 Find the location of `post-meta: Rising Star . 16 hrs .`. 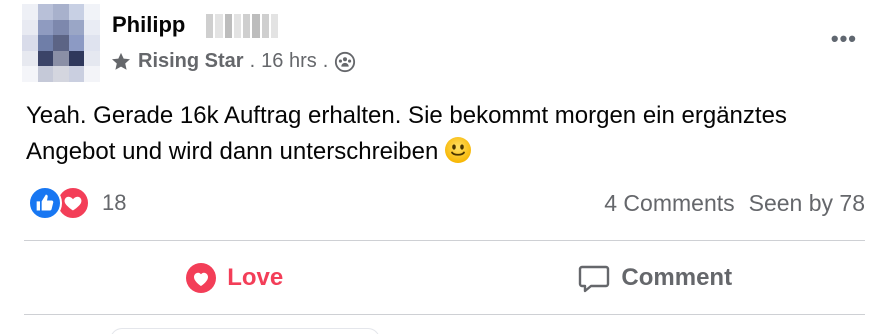

post-meta: Rising Star . 16 hrs . is located at coordinates (233, 61).